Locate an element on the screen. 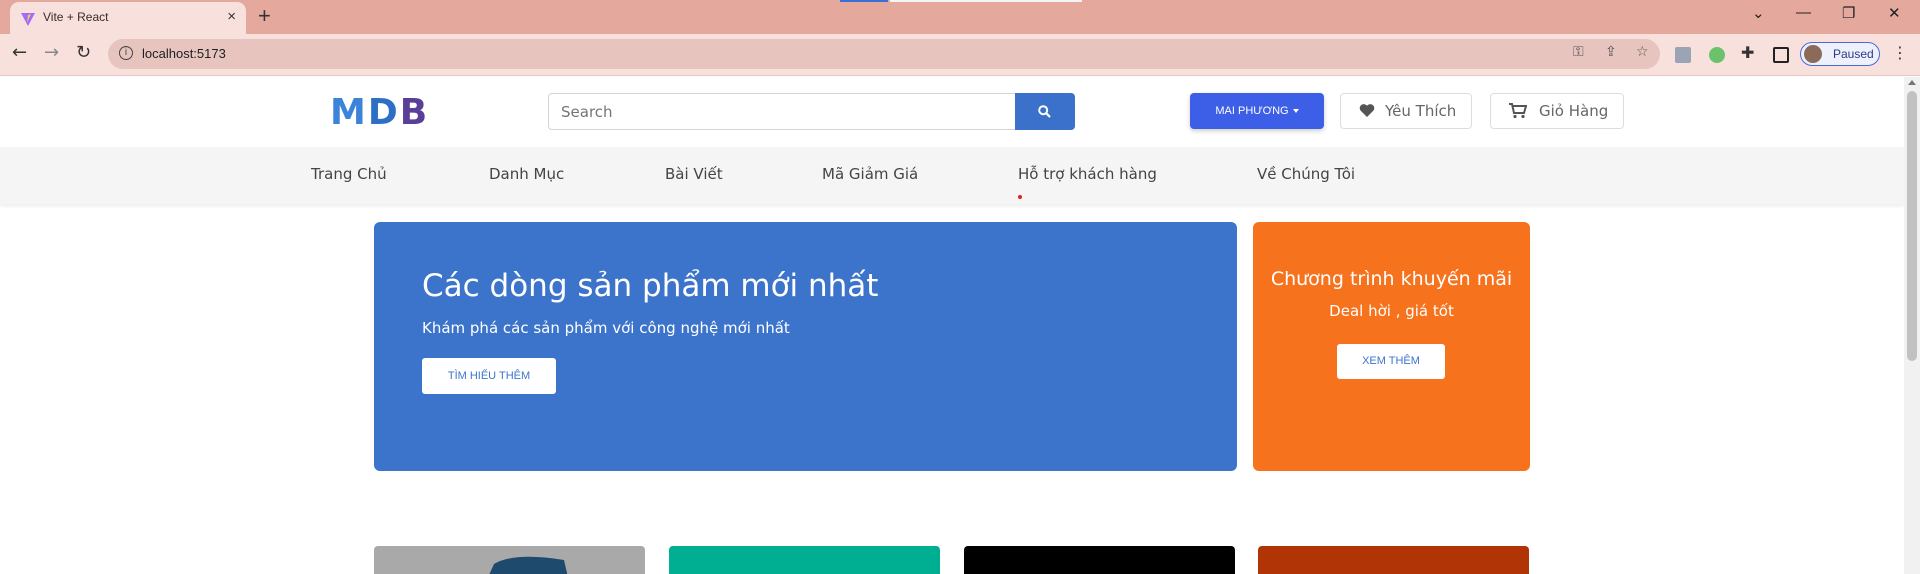 This screenshot has width=1920, height=574. tab-title: Vite + React is located at coordinates (76, 17).